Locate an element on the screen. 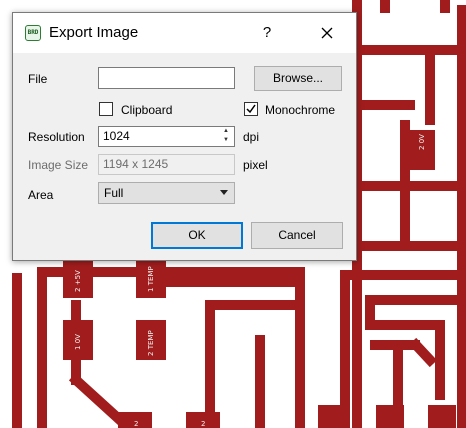 The height and width of the screenshot is (428, 466). resolution-unit: dpi is located at coordinates (251, 137).